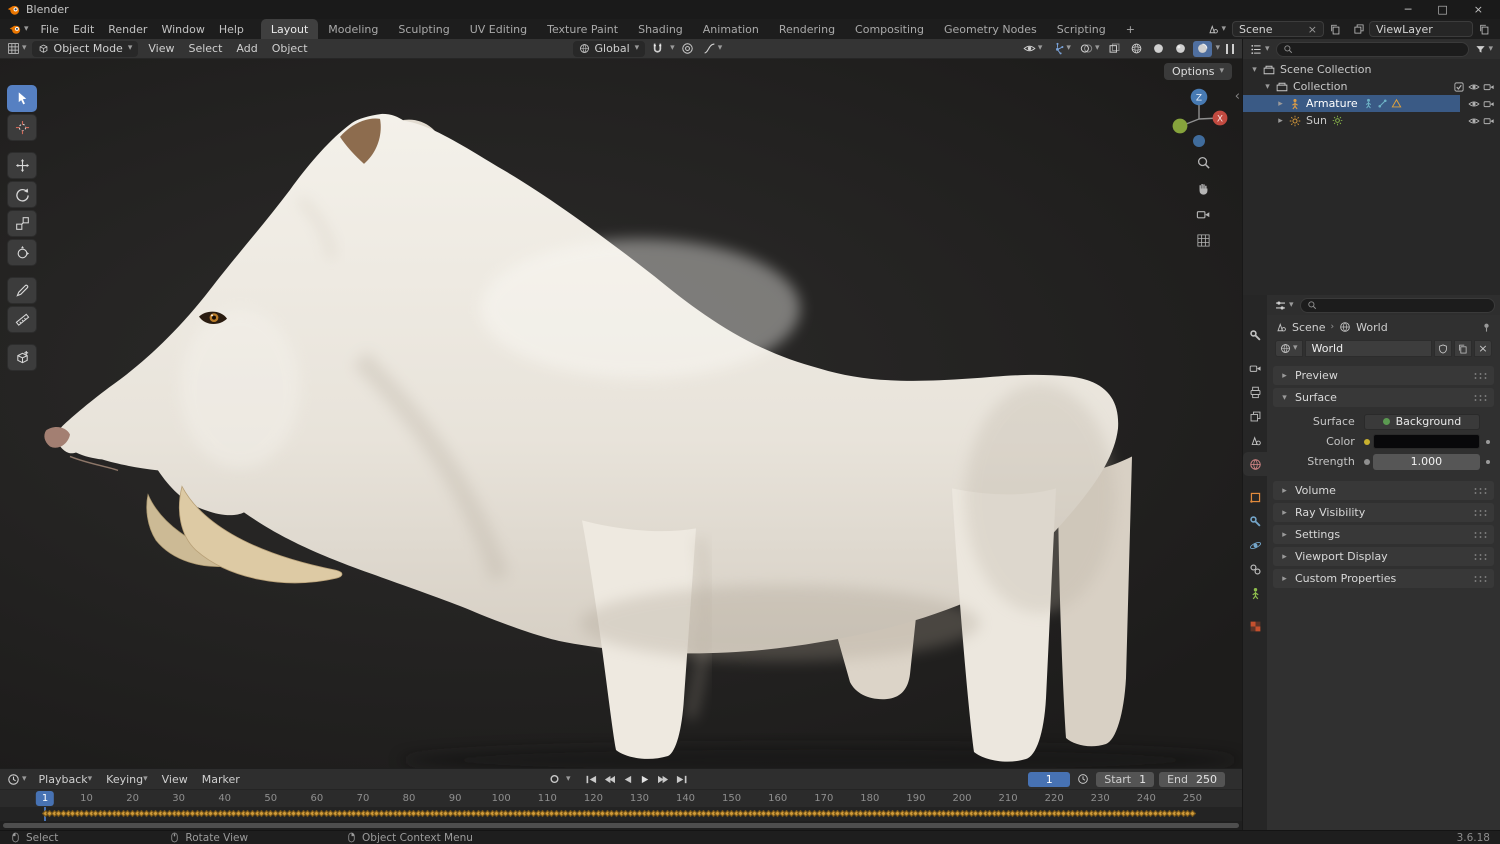  What do you see at coordinates (498, 29) in the screenshot?
I see `workspace-tab-uv-editing: UV Editing` at bounding box center [498, 29].